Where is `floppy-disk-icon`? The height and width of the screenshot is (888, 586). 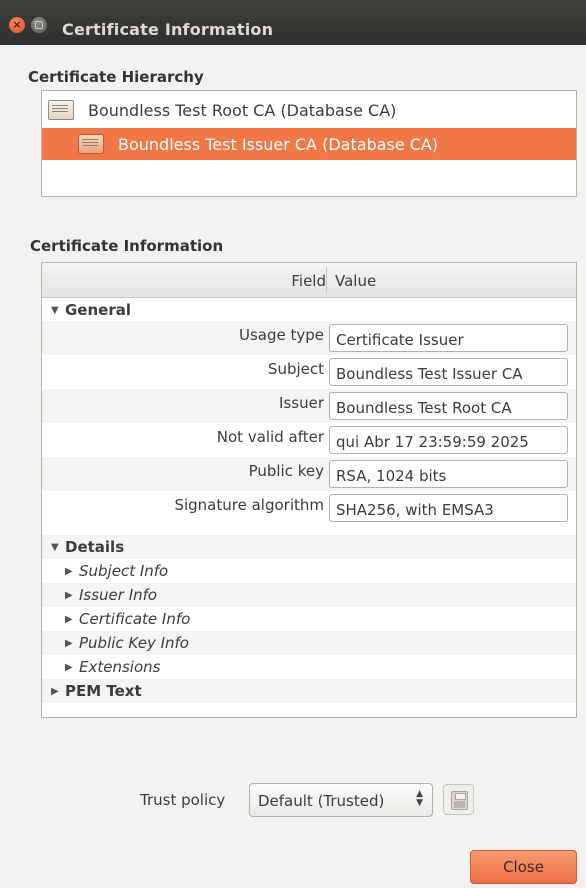
floppy-disk-icon is located at coordinates (459, 800).